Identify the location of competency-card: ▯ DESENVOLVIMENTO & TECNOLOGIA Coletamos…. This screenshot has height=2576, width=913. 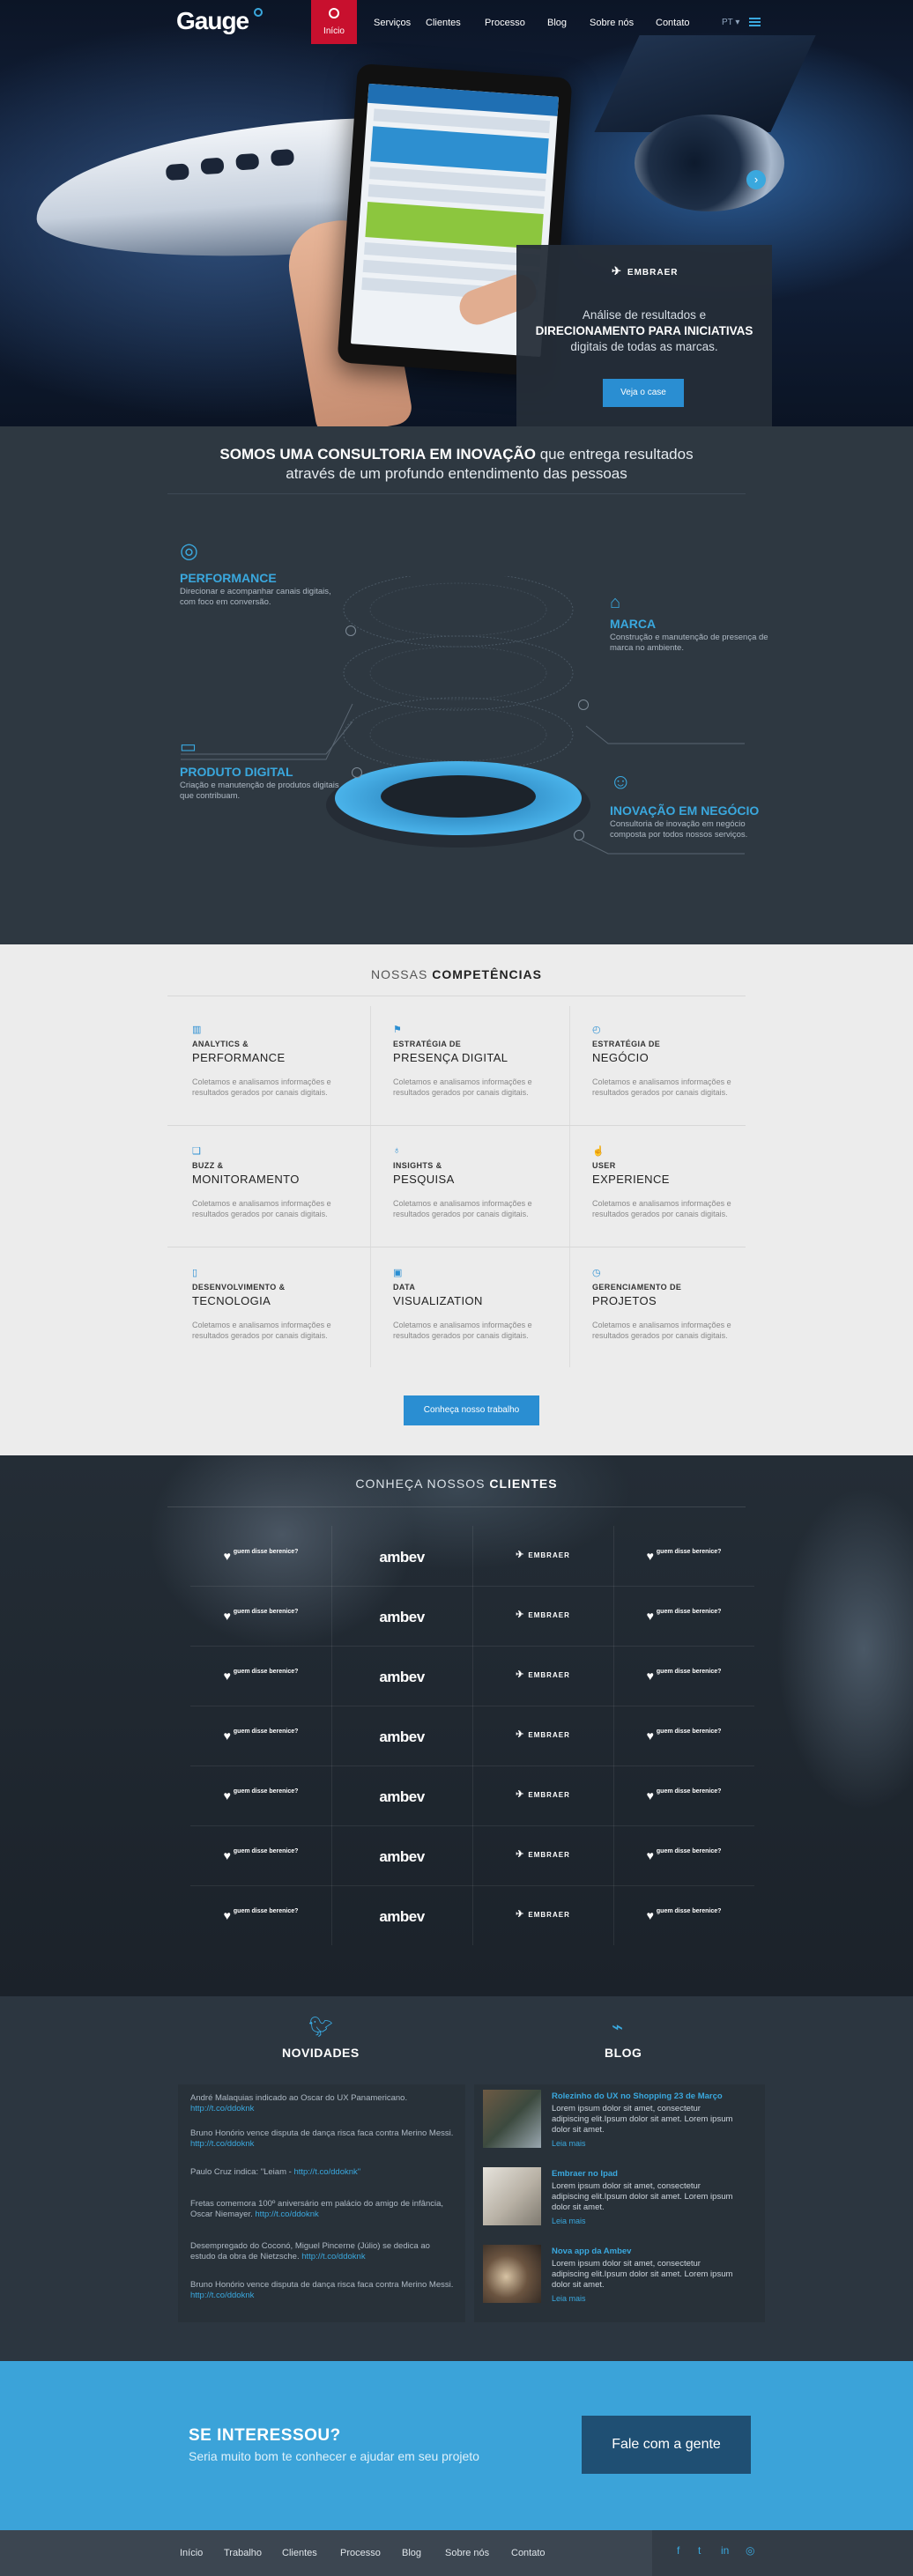
(264, 1302).